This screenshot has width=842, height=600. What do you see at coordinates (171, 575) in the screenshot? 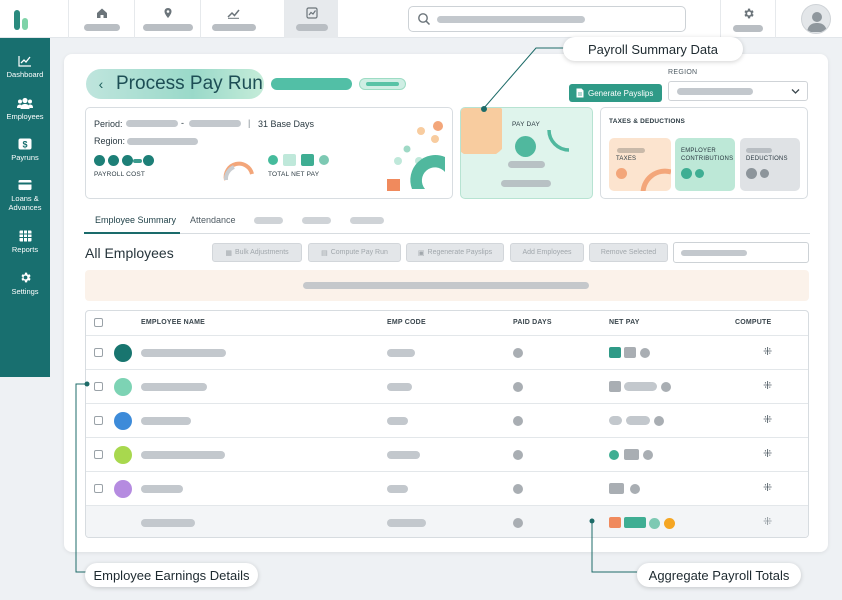
I see `callout-employee-earnings: Employee Earnings Details` at bounding box center [171, 575].